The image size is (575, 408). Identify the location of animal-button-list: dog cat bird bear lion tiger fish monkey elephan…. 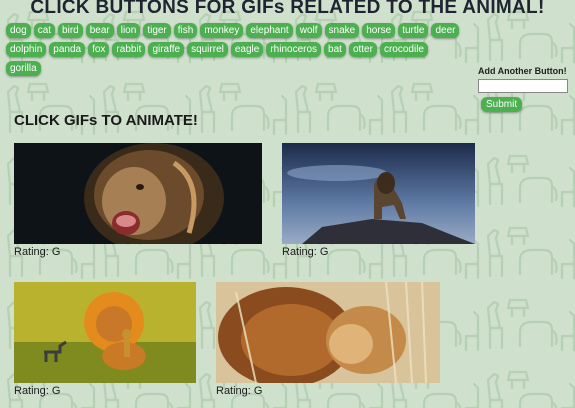
(237, 51).